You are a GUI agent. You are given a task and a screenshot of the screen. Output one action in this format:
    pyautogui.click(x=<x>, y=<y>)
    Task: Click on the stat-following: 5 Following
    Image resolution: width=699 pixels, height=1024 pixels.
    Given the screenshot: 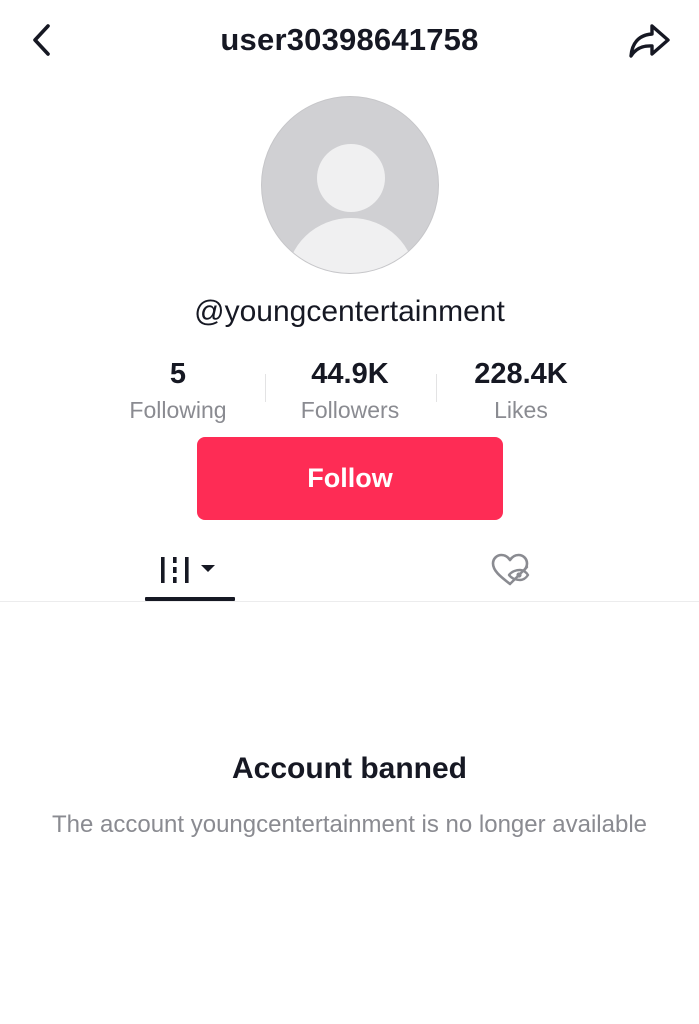 What is the action you would take?
    pyautogui.click(x=178, y=391)
    